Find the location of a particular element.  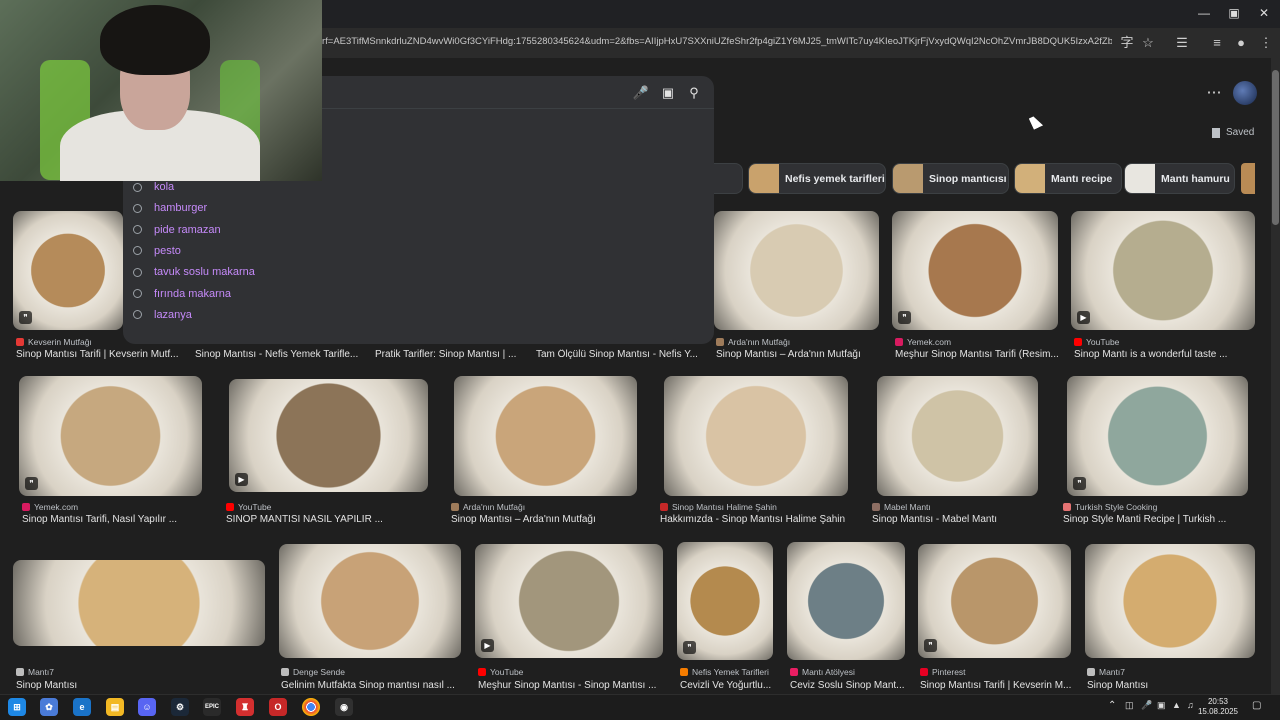

tray-network-icon: ◫ is located at coordinates (1129, 705).